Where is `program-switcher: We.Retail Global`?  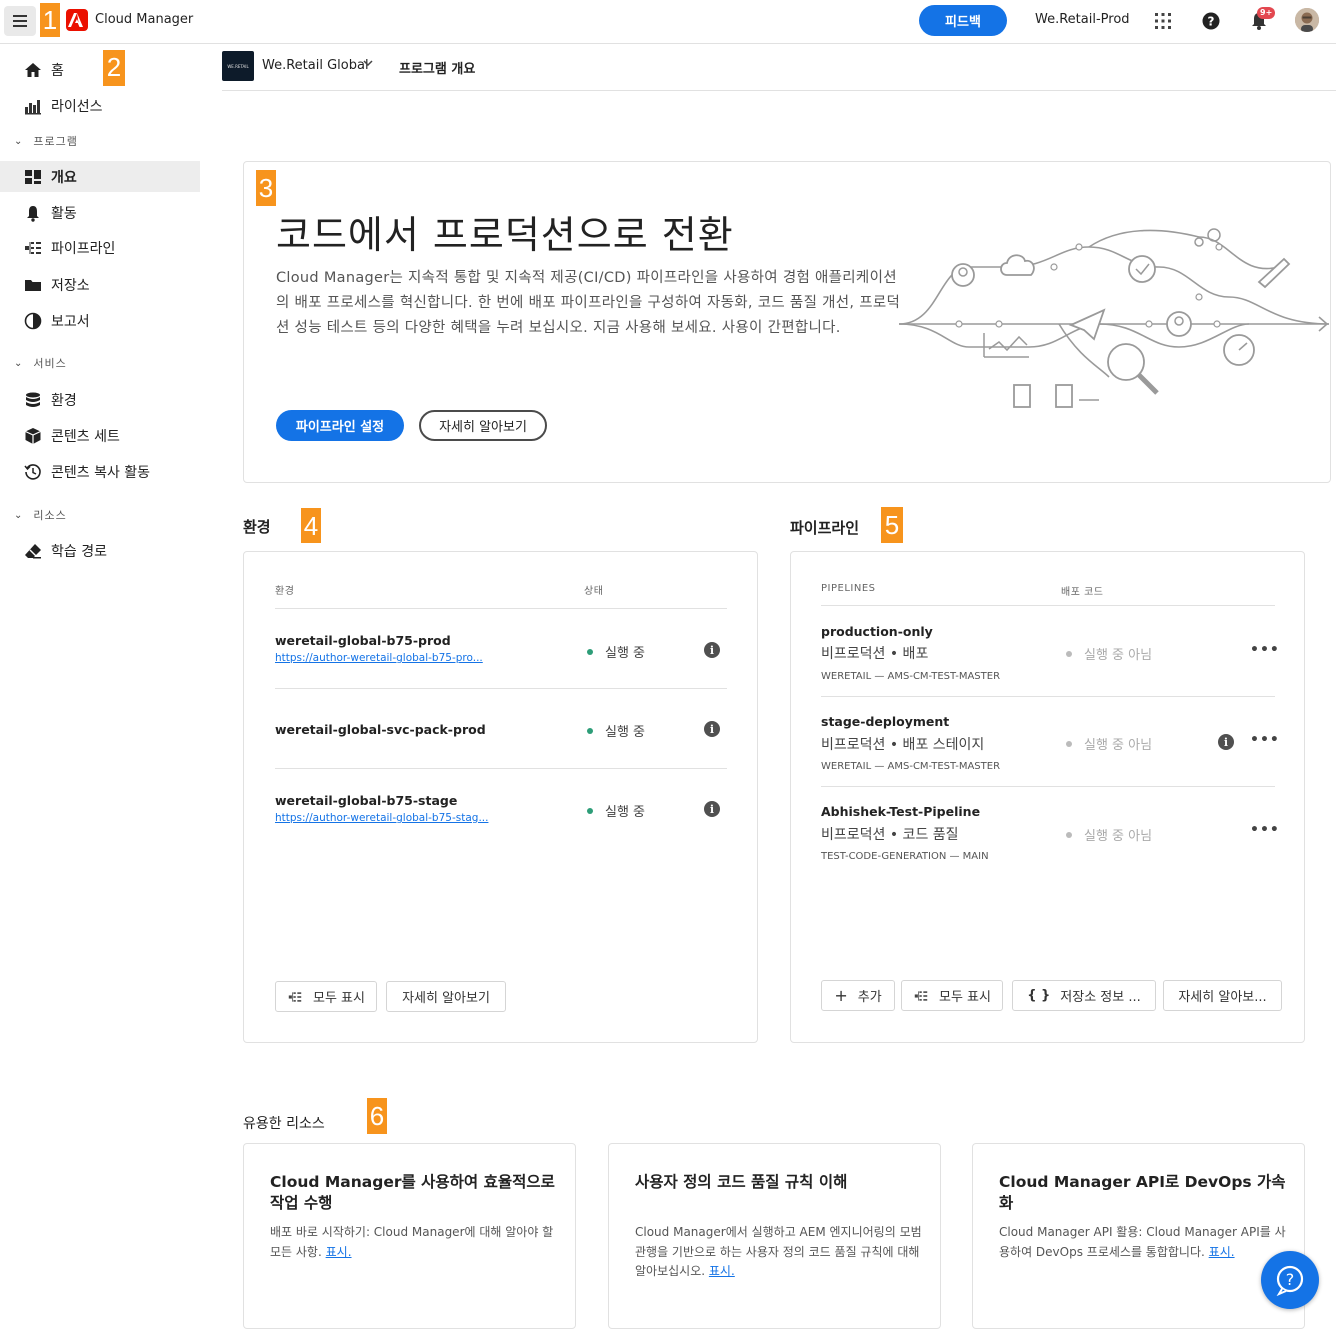 program-switcher: We.Retail Global is located at coordinates (315, 65).